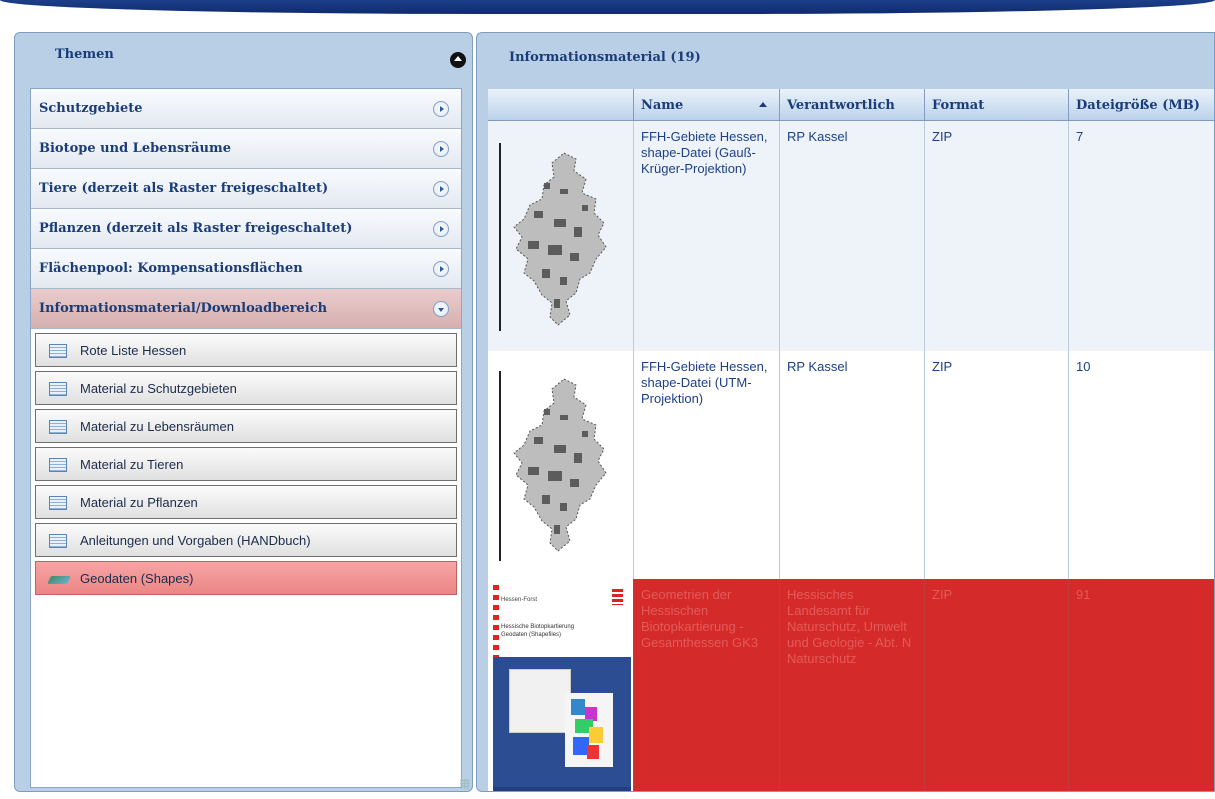 The width and height of the screenshot is (1215, 799). Describe the element at coordinates (531, 635) in the screenshot. I see `cover-title-line2: Geodaten (Shapefiles)` at that location.